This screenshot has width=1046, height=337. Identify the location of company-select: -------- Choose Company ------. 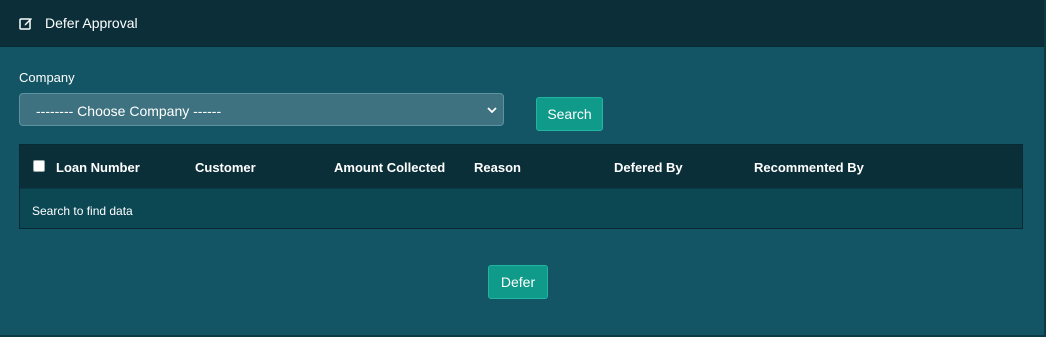
(261, 109).